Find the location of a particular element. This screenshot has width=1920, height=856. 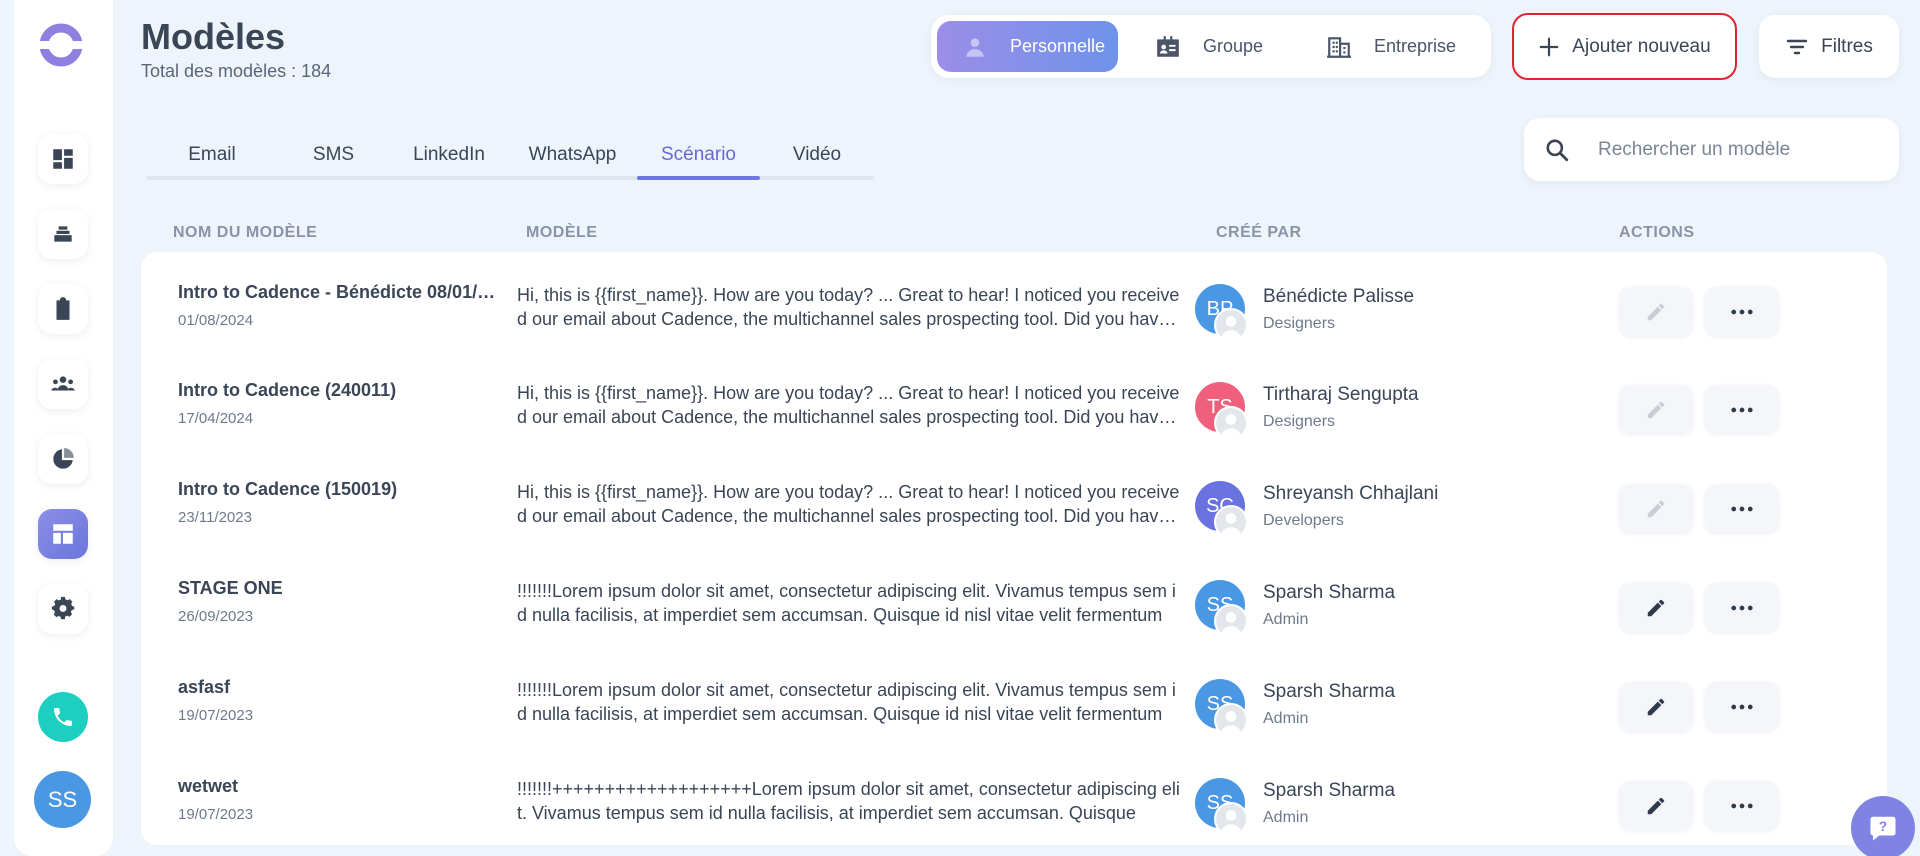

user-avatar: SS is located at coordinates (62, 799).